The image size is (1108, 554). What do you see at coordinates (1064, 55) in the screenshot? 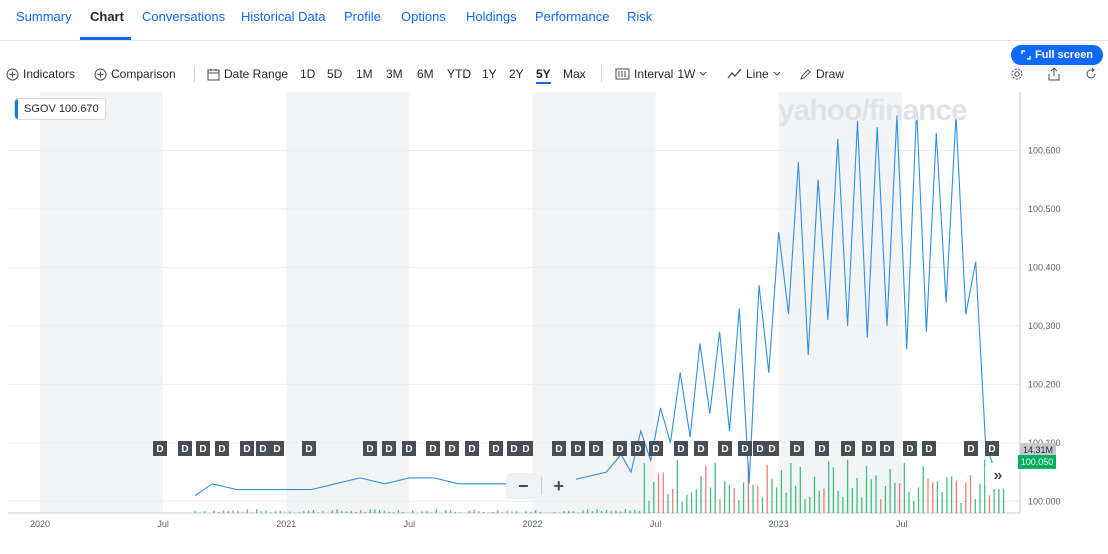
I see `full-screen-label: Full screen` at bounding box center [1064, 55].